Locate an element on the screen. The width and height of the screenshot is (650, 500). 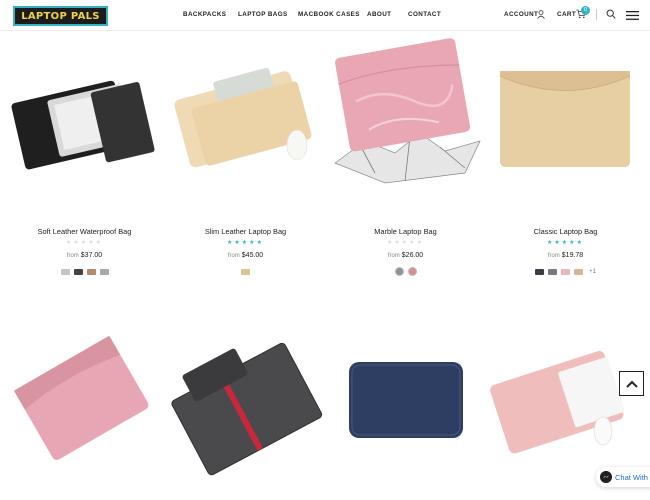
color-swatches: +1 is located at coordinates (565, 272).